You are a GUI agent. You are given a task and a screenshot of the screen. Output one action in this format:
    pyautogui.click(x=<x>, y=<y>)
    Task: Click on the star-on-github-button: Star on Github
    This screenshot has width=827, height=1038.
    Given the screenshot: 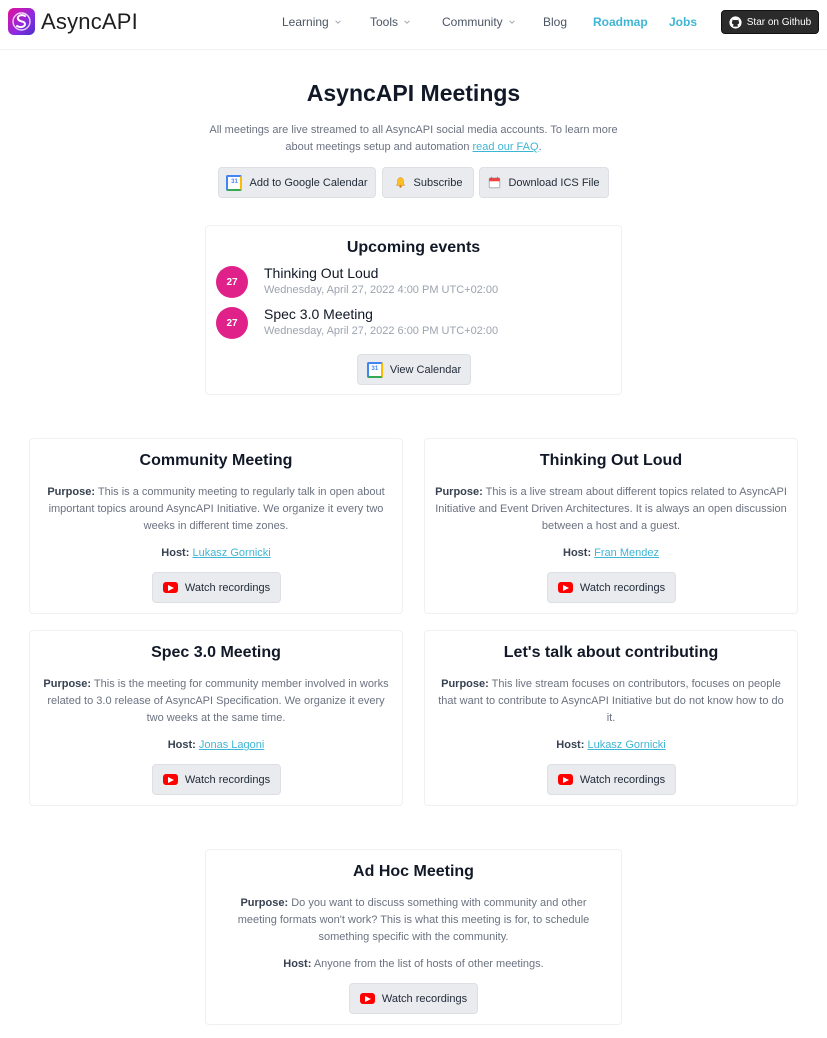 What is the action you would take?
    pyautogui.click(x=770, y=22)
    